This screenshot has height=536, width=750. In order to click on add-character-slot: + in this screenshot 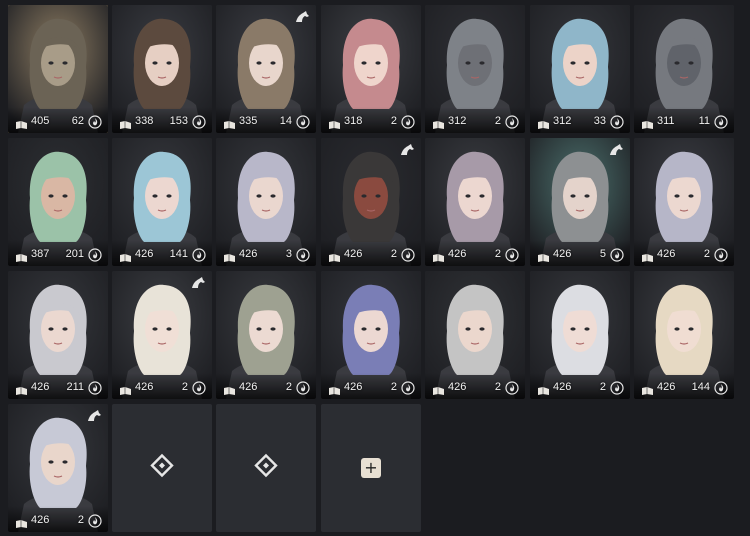, I will do `click(371, 468)`.